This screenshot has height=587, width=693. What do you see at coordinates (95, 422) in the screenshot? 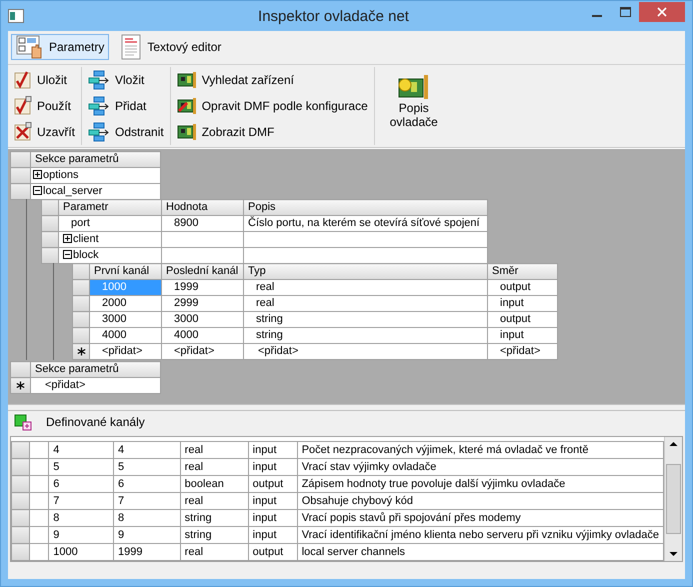
I see `panel-title: Definované kanály` at bounding box center [95, 422].